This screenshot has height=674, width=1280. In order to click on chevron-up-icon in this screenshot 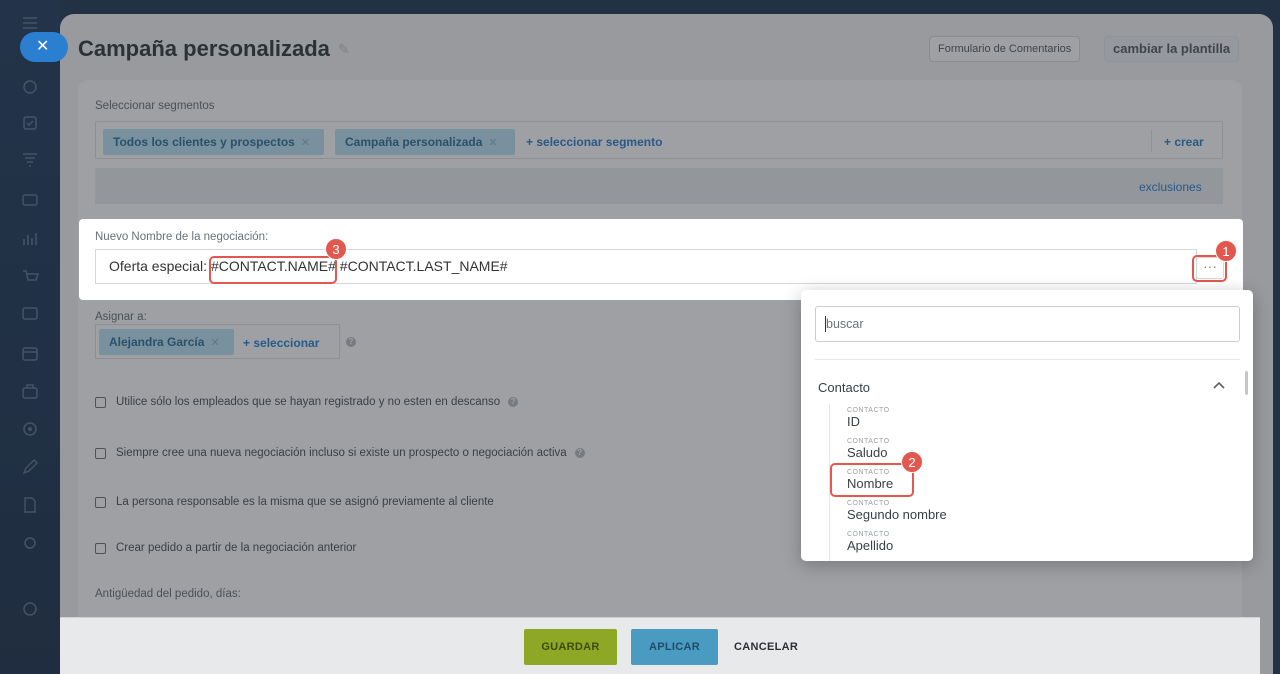, I will do `click(1219, 385)`.